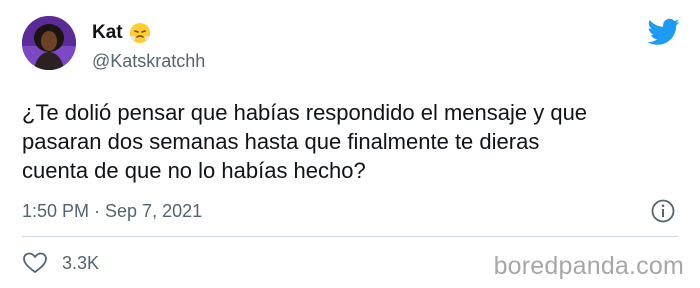 This screenshot has height=288, width=700. Describe the element at coordinates (60, 263) in the screenshot. I see `like-action: 3.3K` at that location.